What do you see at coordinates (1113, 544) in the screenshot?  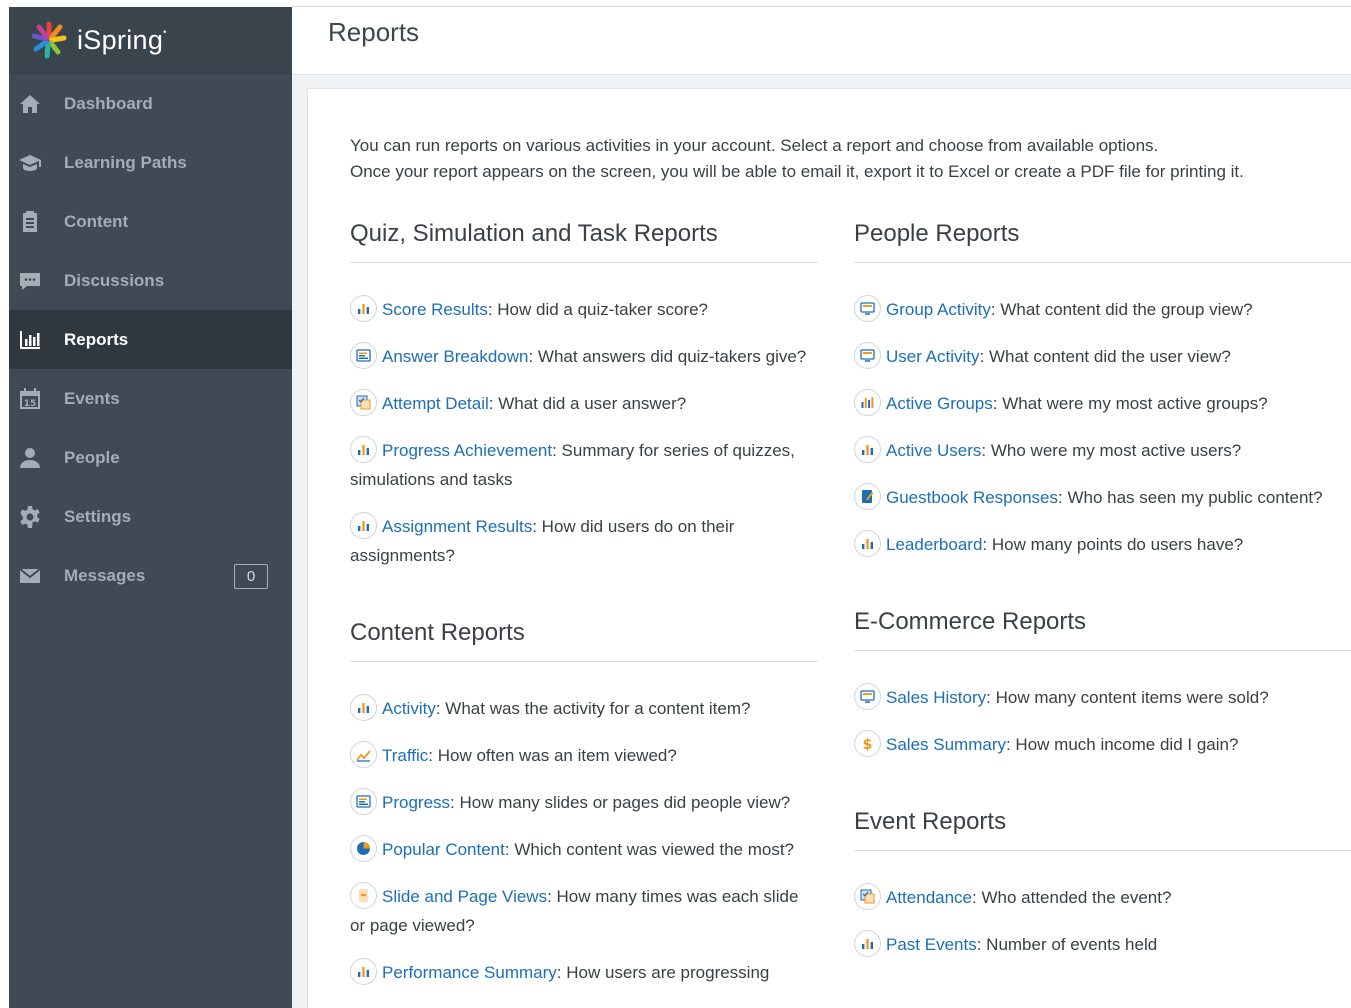 I see `report-description: : How many points do users have?` at bounding box center [1113, 544].